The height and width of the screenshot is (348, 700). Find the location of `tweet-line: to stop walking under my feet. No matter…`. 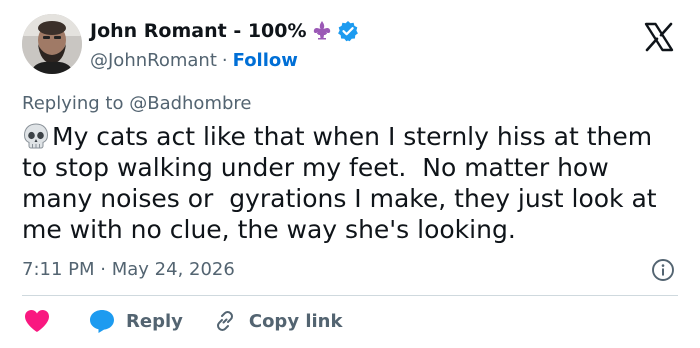

tweet-line: to stop walking under my feet. No matter… is located at coordinates (315, 167).